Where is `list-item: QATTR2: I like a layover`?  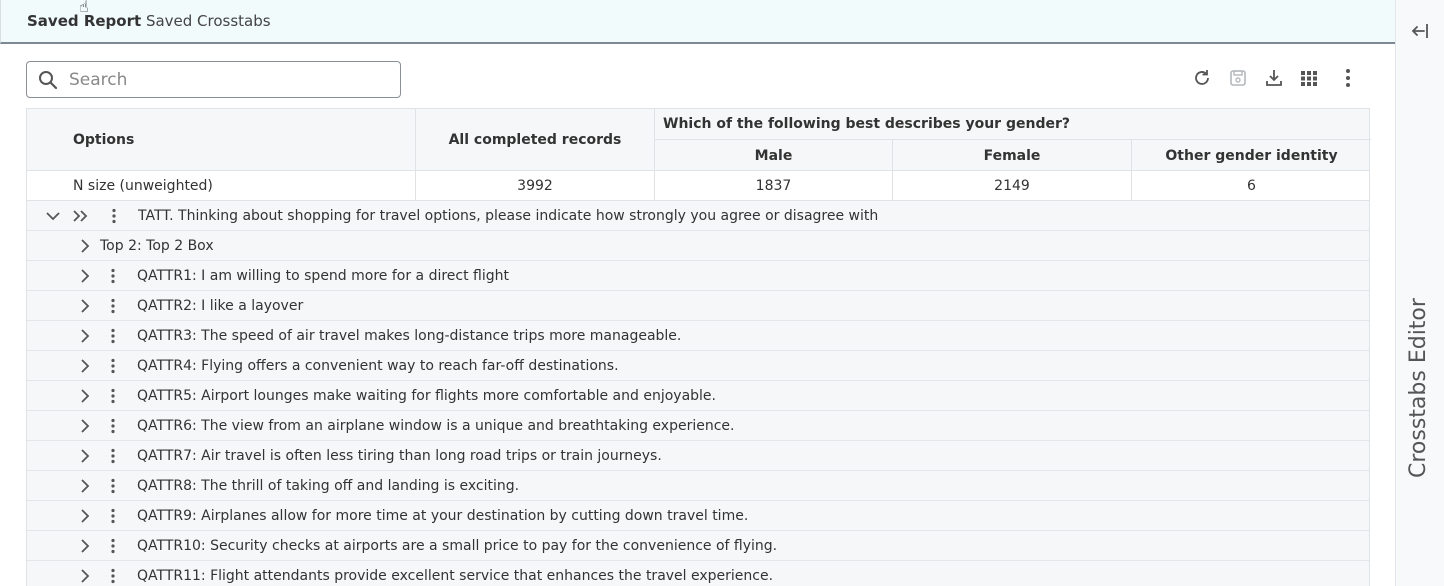 list-item: QATTR2: I like a layover is located at coordinates (698, 306).